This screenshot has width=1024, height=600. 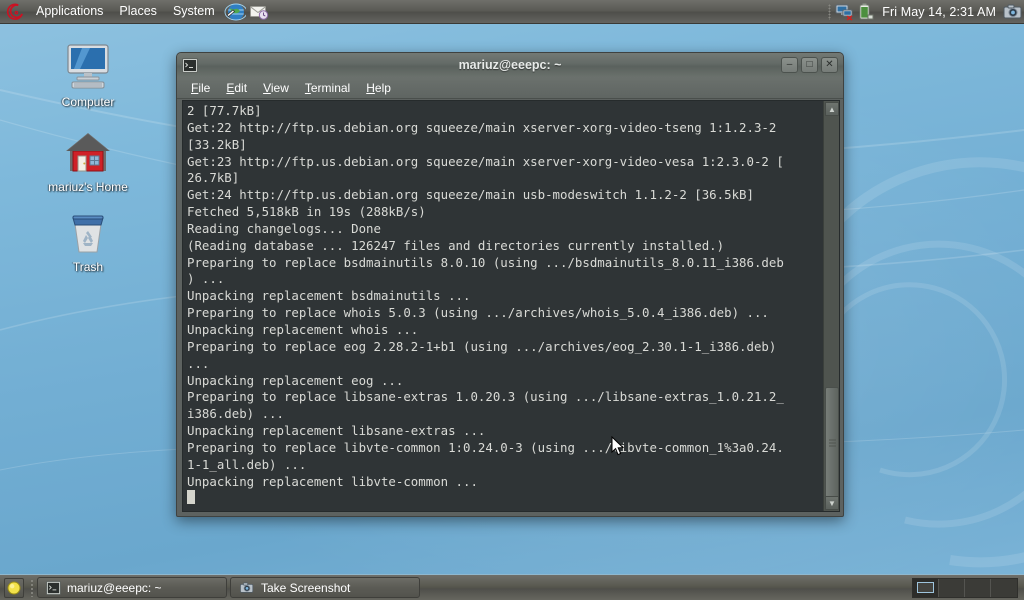 I want to click on minimize-button: –, so click(x=789, y=65).